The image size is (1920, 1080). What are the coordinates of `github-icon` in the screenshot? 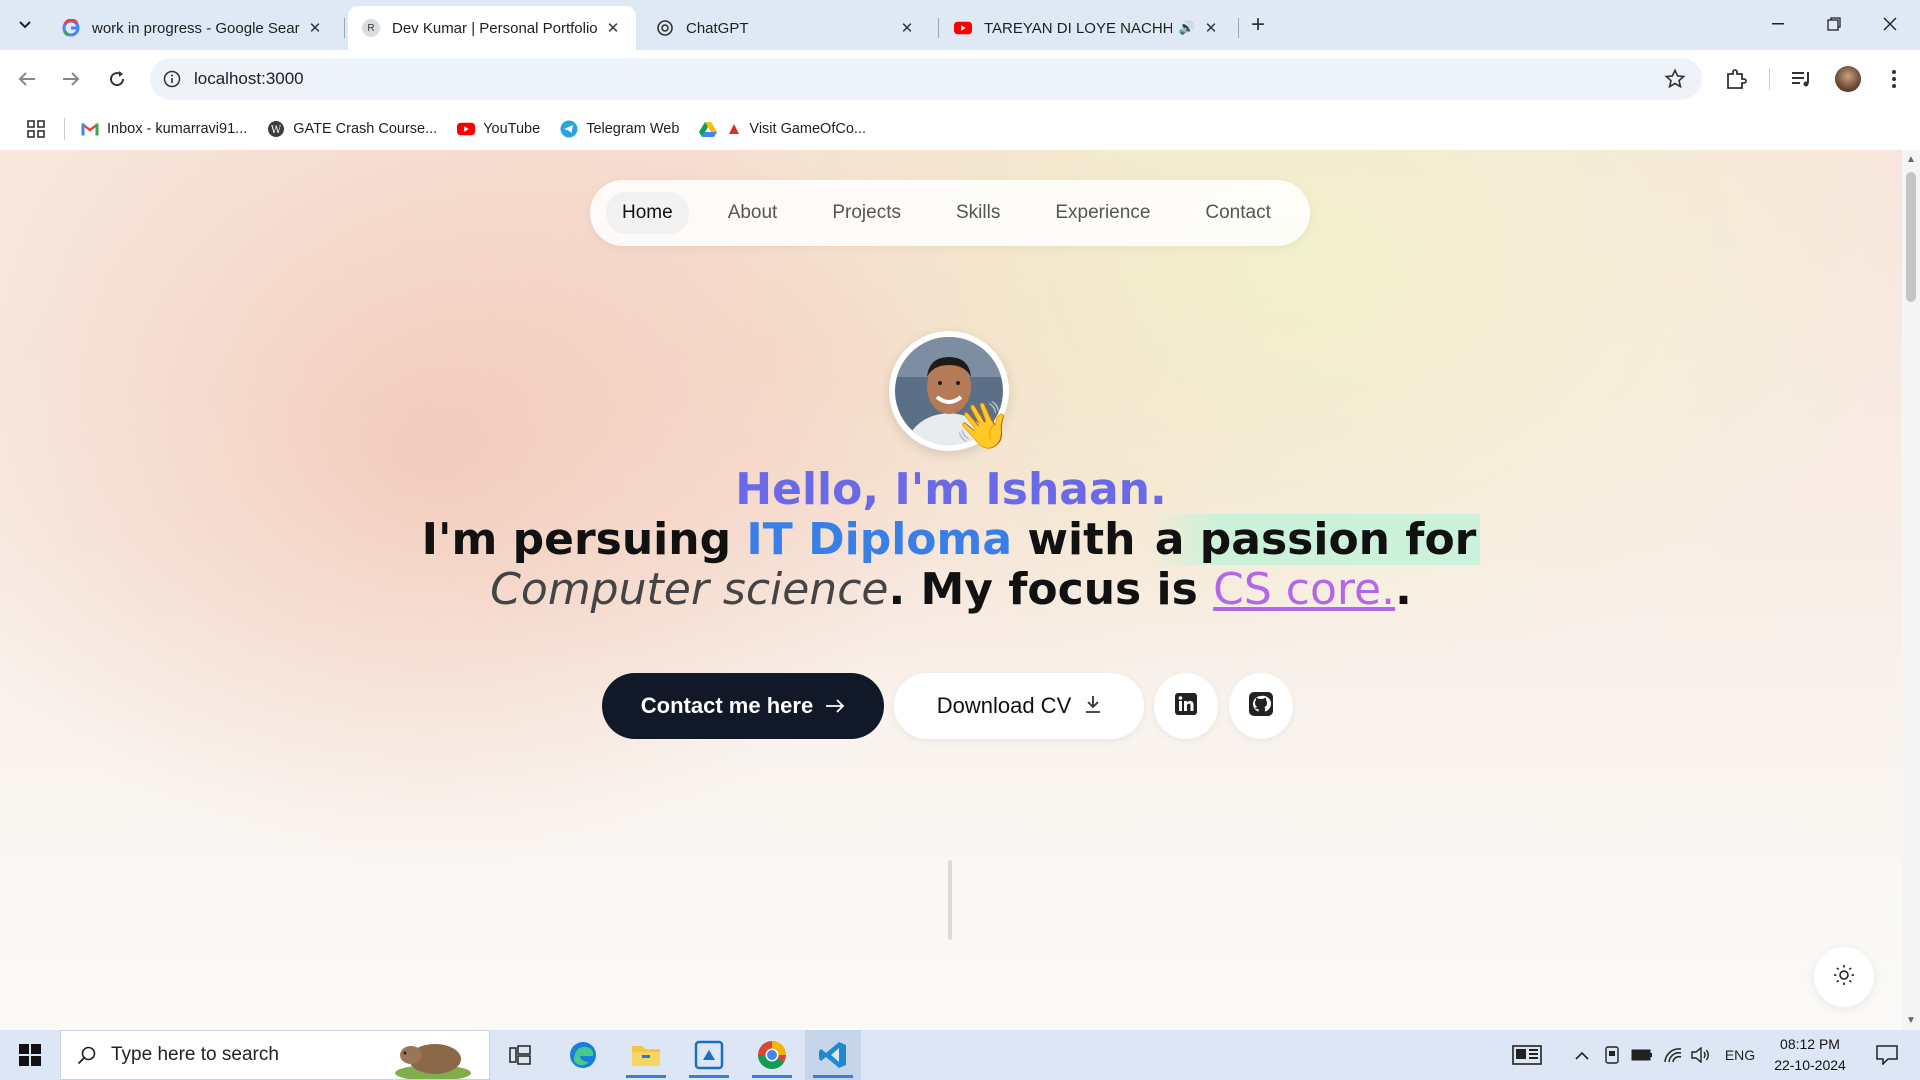 It's located at (1261, 706).